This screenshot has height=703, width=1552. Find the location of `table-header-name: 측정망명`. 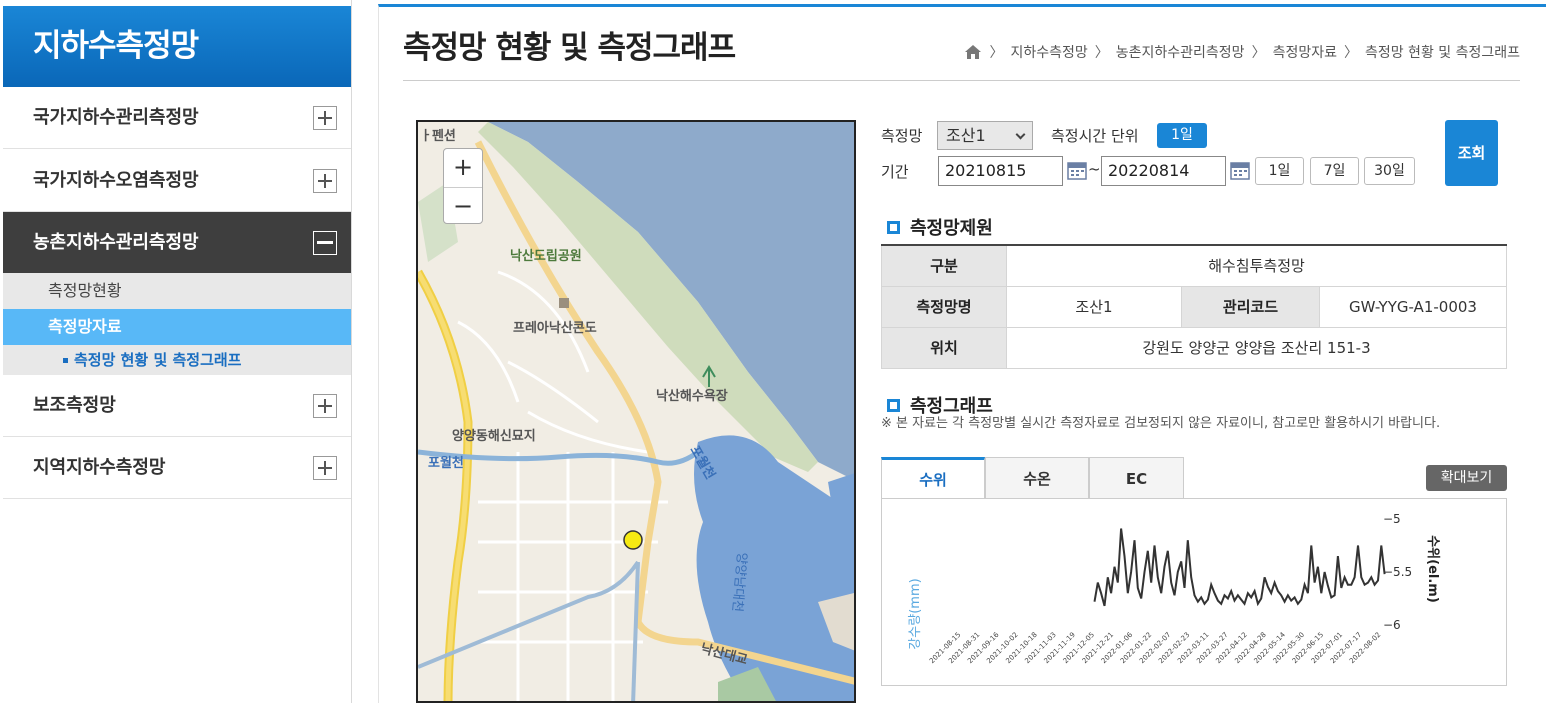

table-header-name: 측정망명 is located at coordinates (944, 306).